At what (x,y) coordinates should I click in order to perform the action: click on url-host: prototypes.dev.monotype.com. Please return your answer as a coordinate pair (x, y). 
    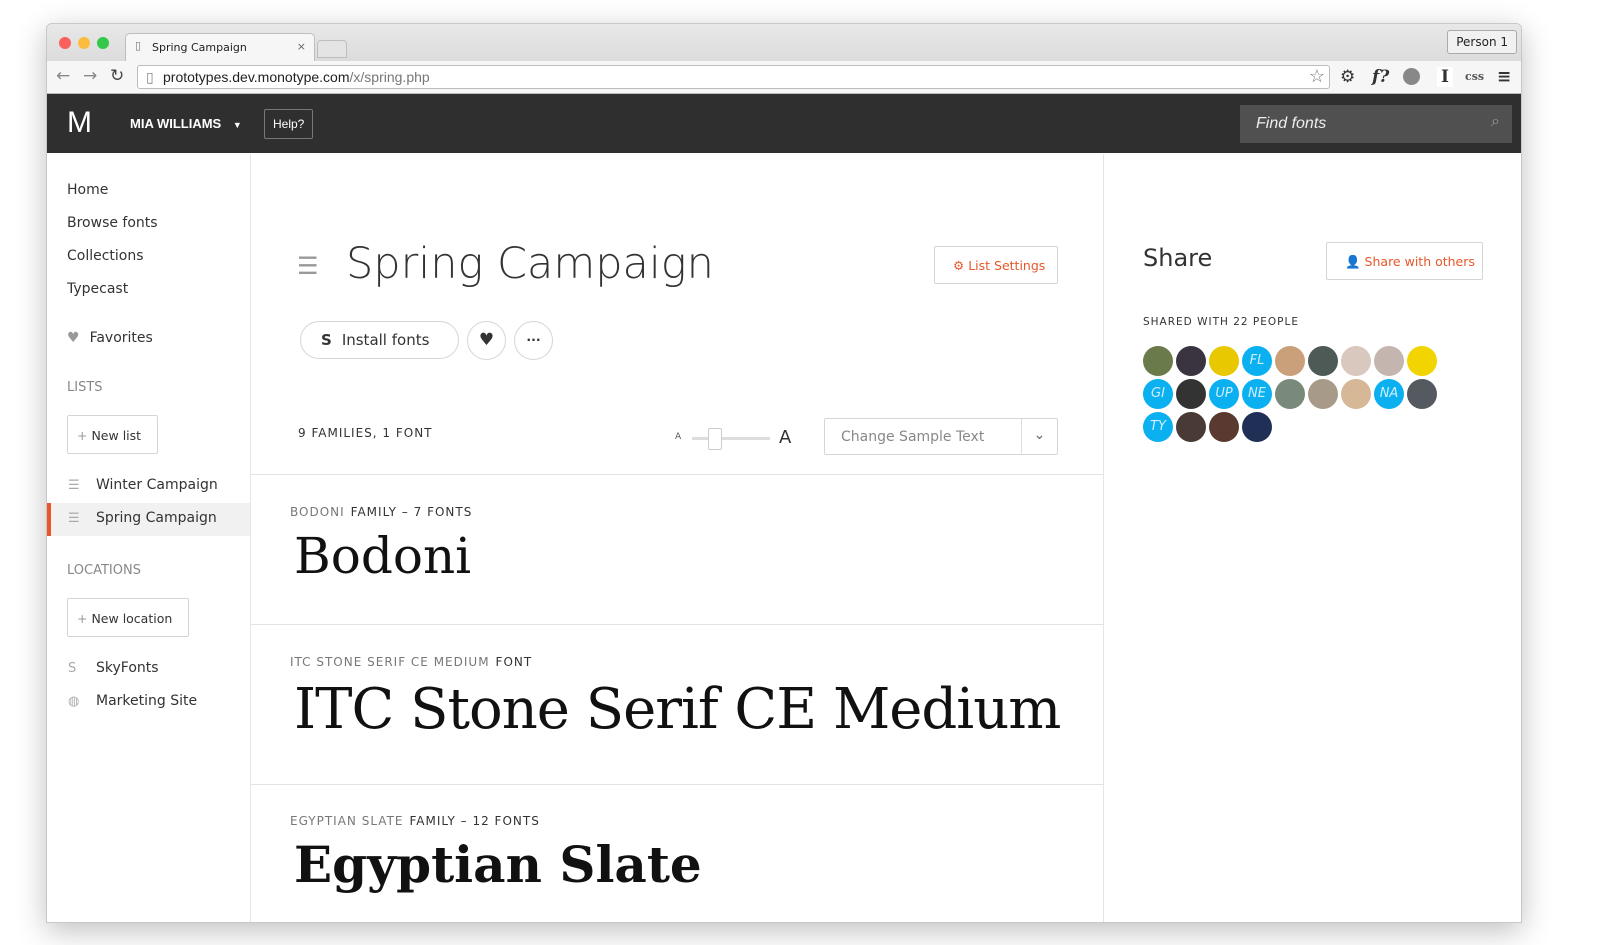
    Looking at the image, I should click on (256, 77).